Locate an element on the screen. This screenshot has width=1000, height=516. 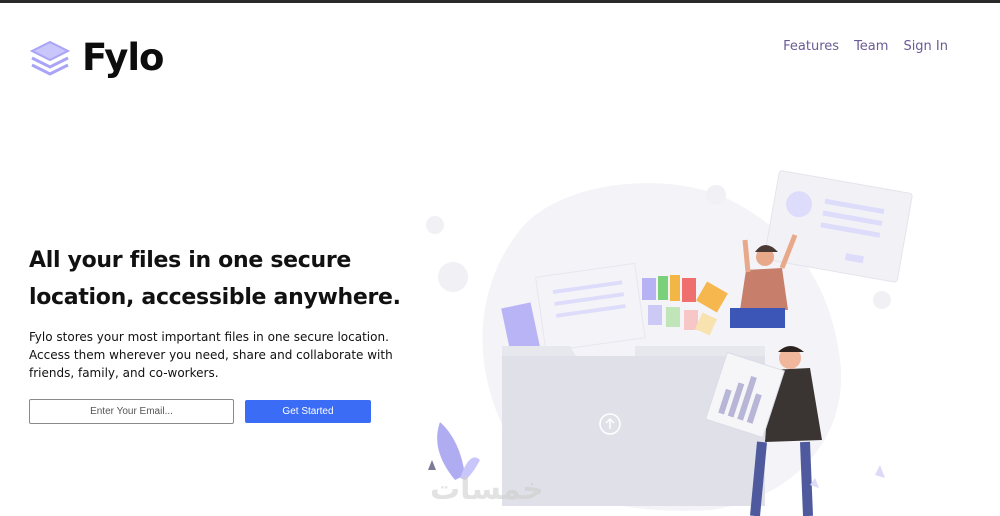
main-nav: Features Team Sign In is located at coordinates (865, 46).